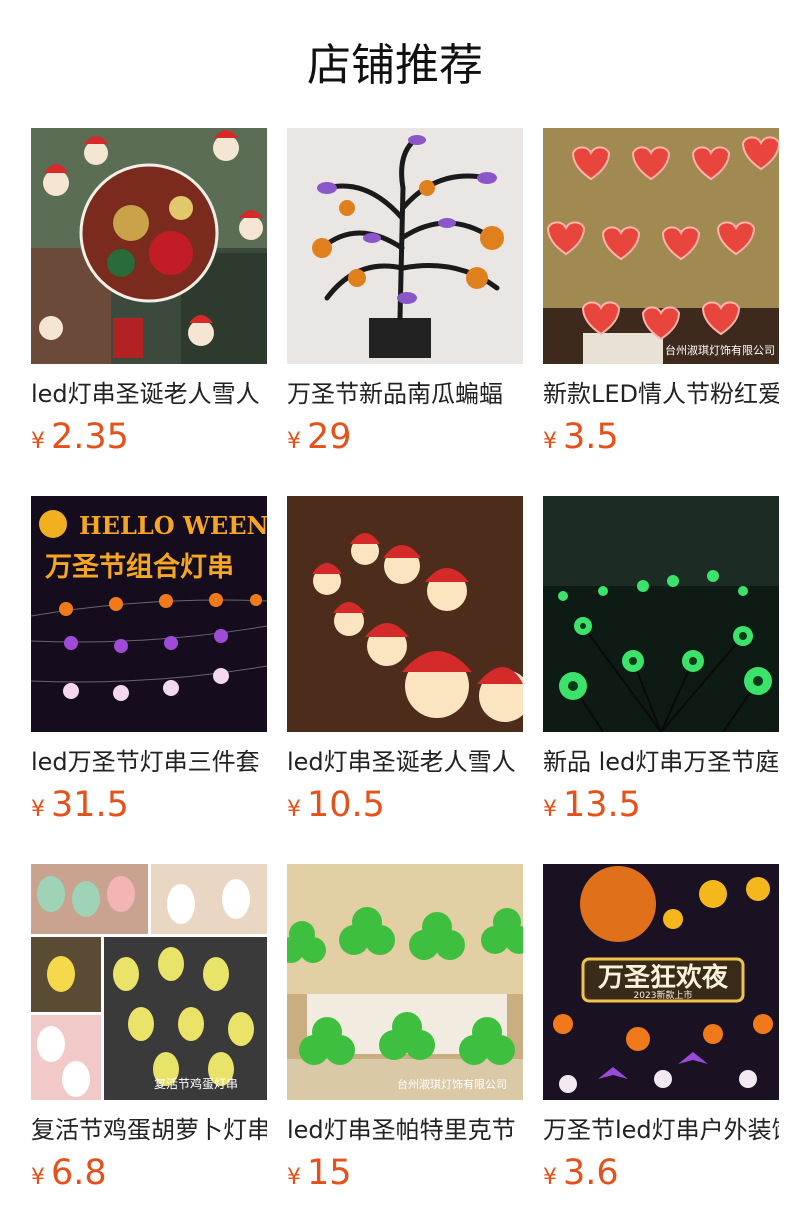 The width and height of the screenshot is (790, 1232). I want to click on product-card: 复活节鸡蛋灯串 复活节鸡蛋胡萝卜灯串 ¥6.8, so click(149, 1048).